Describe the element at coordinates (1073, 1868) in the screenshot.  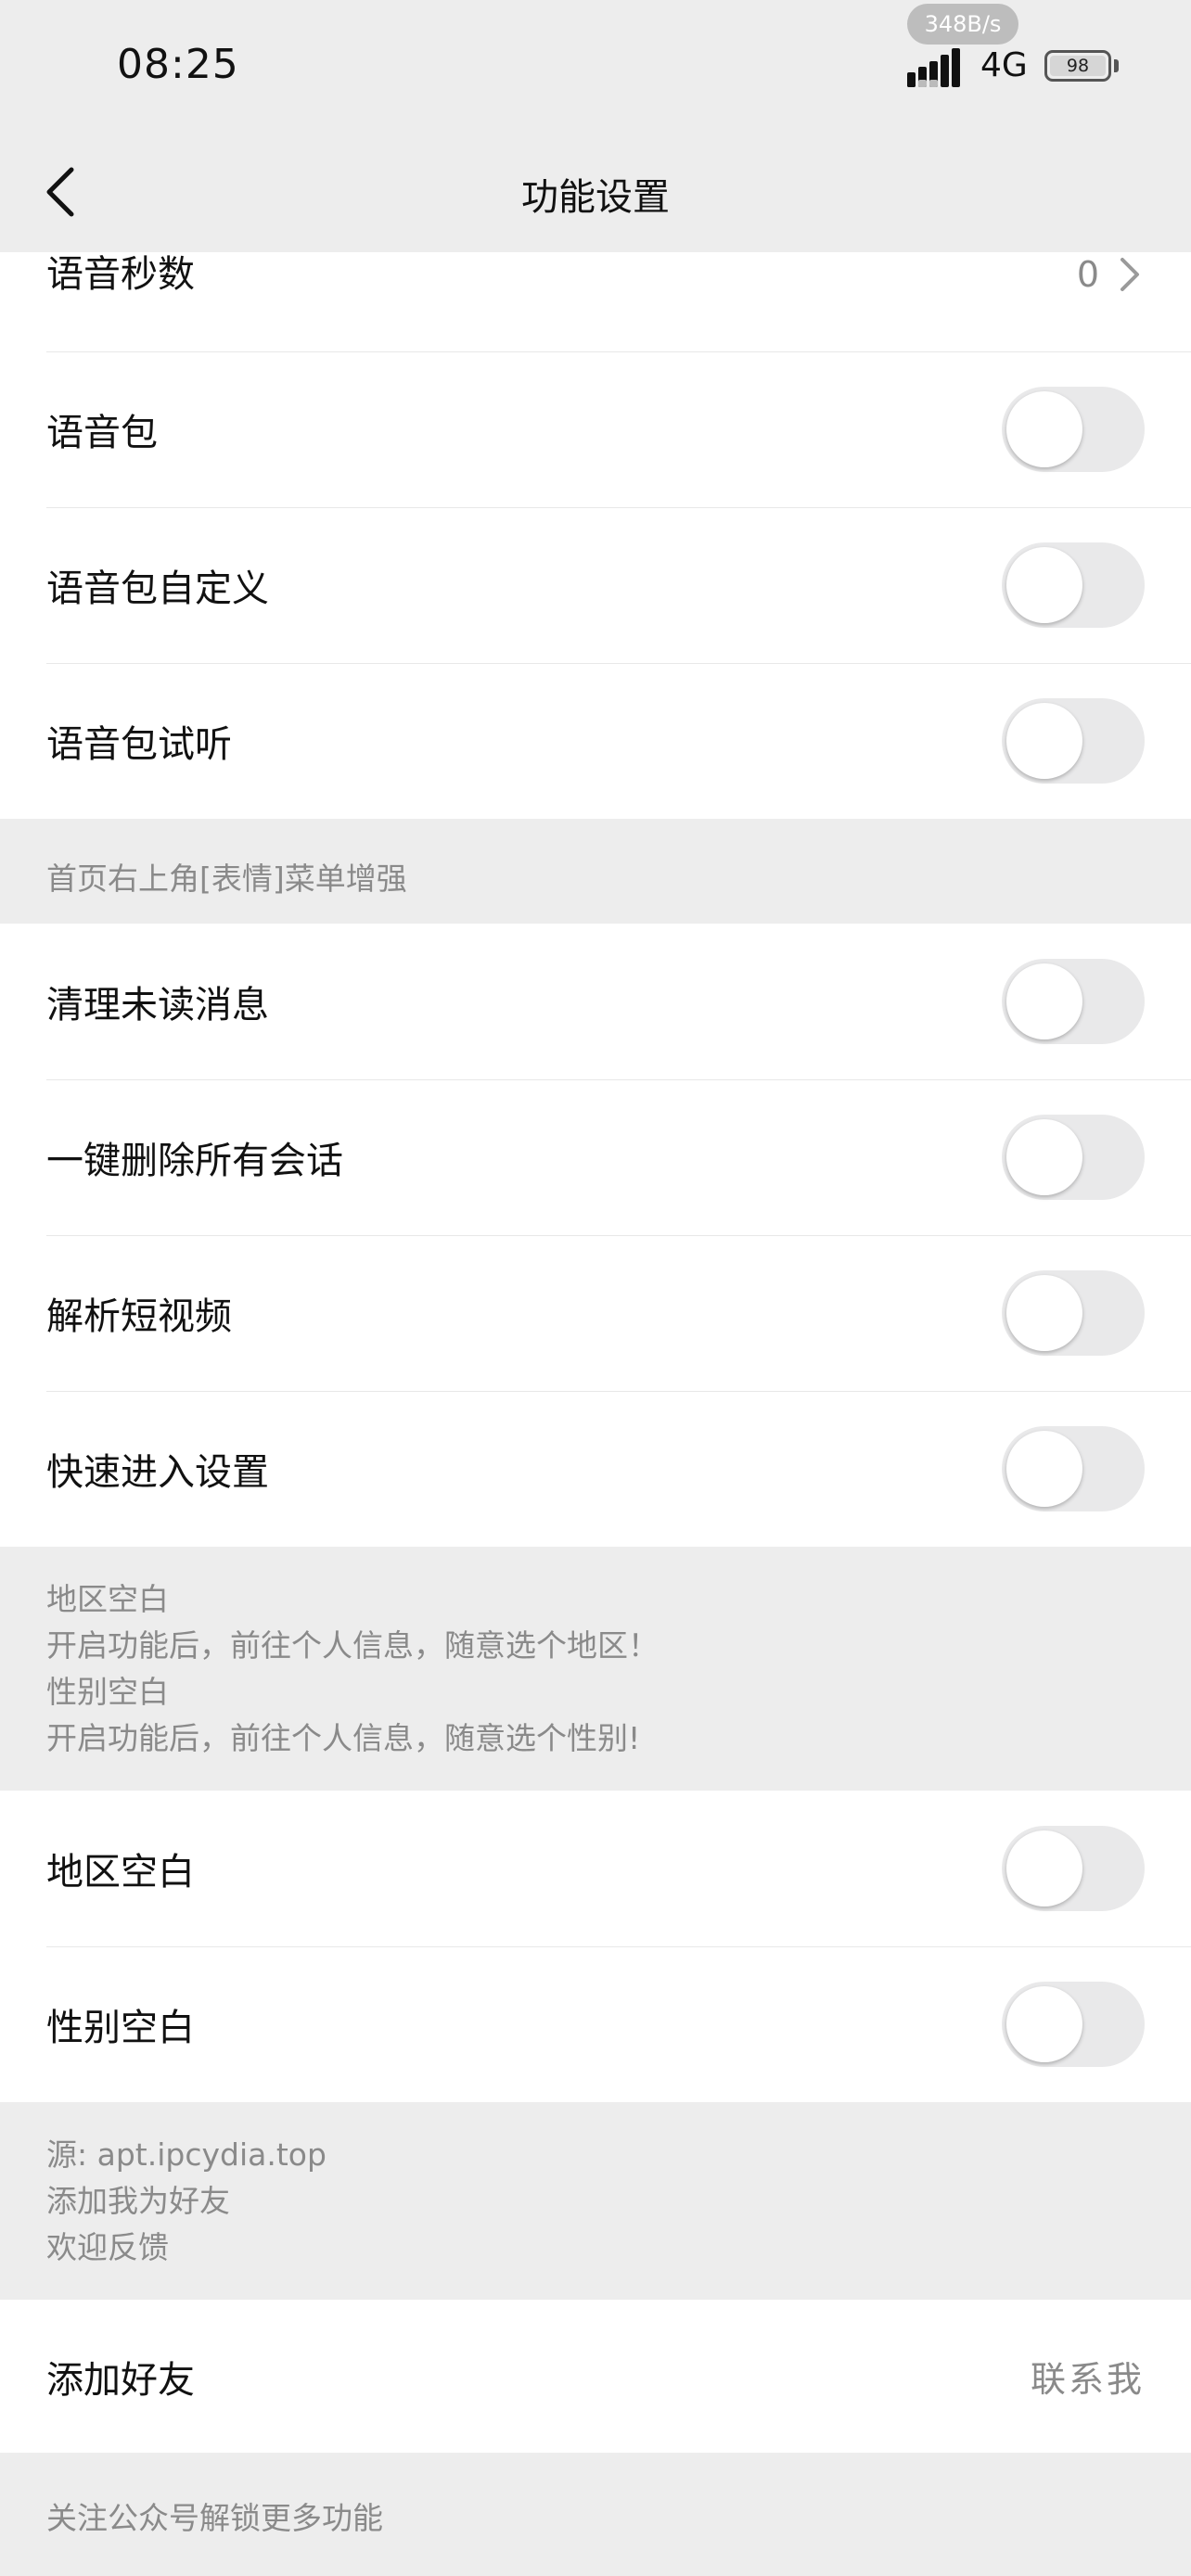
I see `region-blank-toggle` at that location.